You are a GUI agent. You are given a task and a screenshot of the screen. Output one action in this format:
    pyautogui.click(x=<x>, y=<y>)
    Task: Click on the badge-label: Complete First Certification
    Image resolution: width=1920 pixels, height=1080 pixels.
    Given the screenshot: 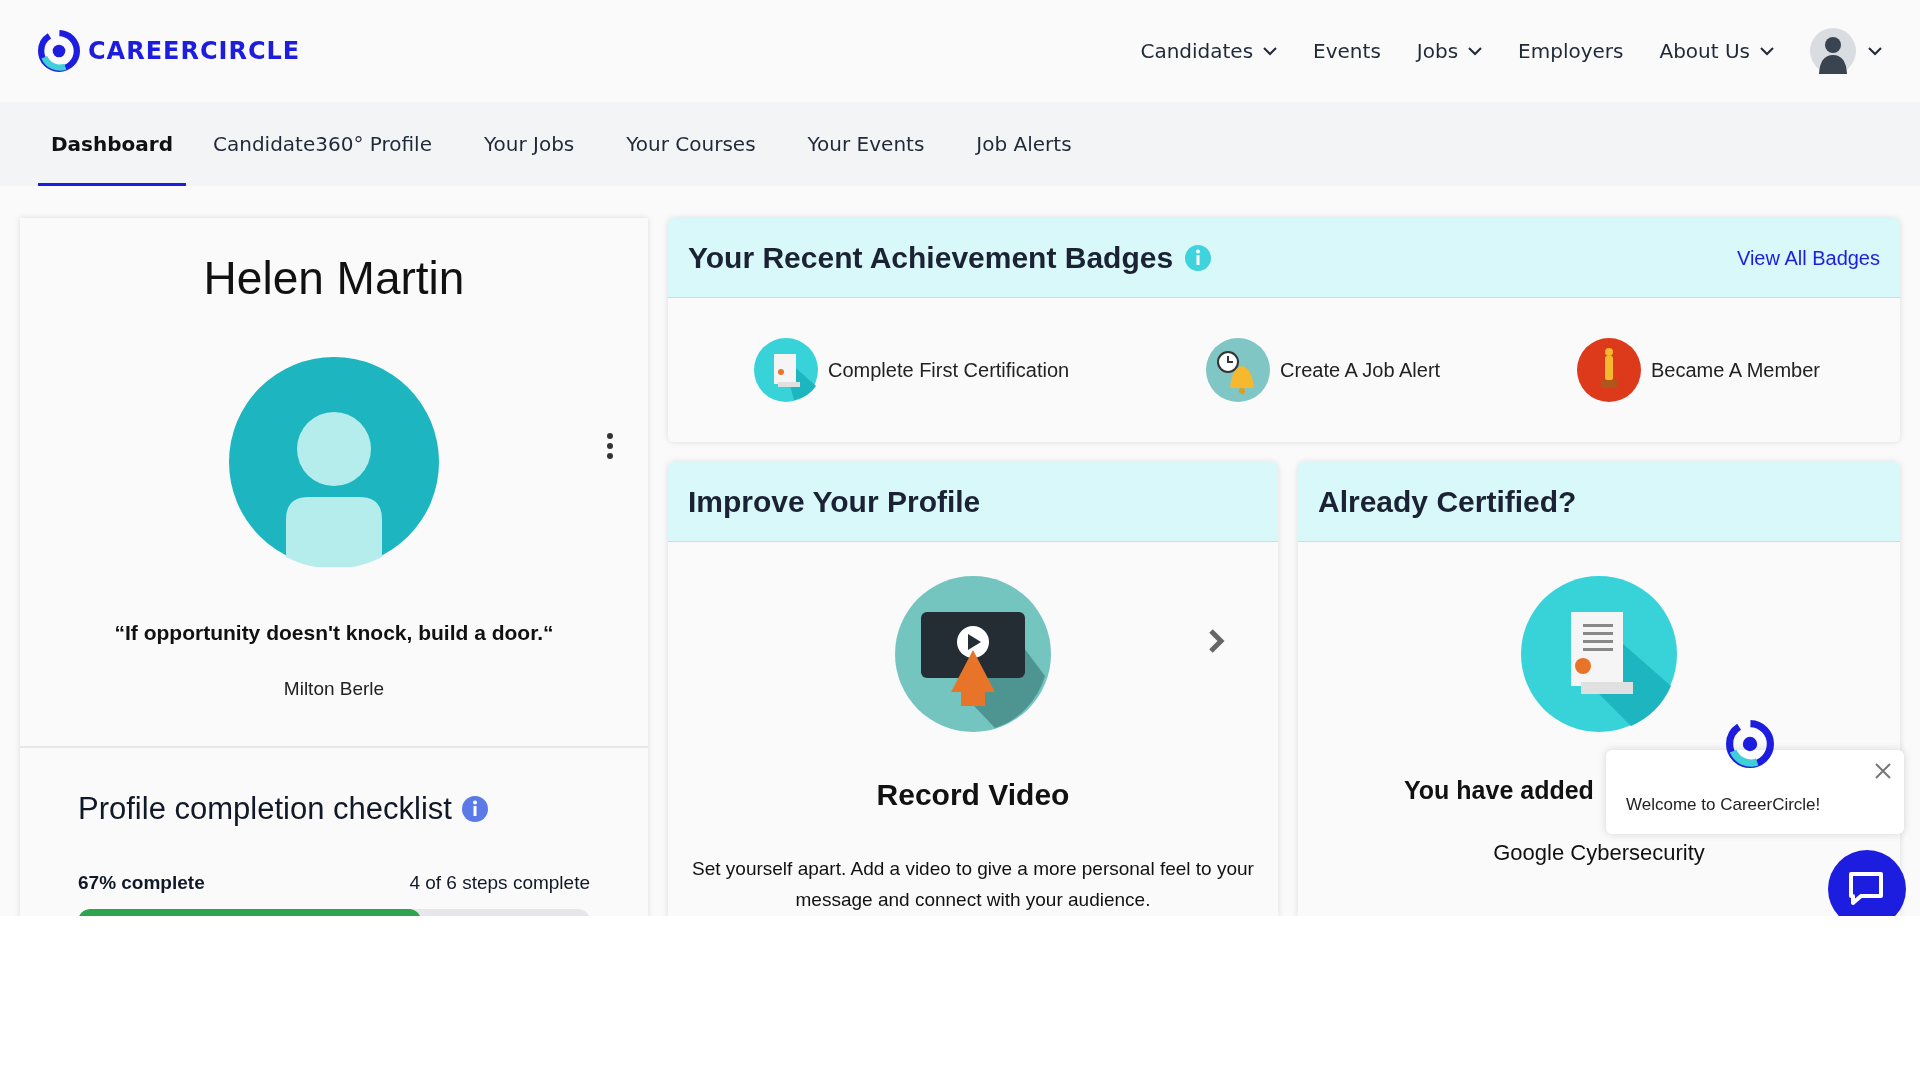 What is the action you would take?
    pyautogui.click(x=949, y=370)
    